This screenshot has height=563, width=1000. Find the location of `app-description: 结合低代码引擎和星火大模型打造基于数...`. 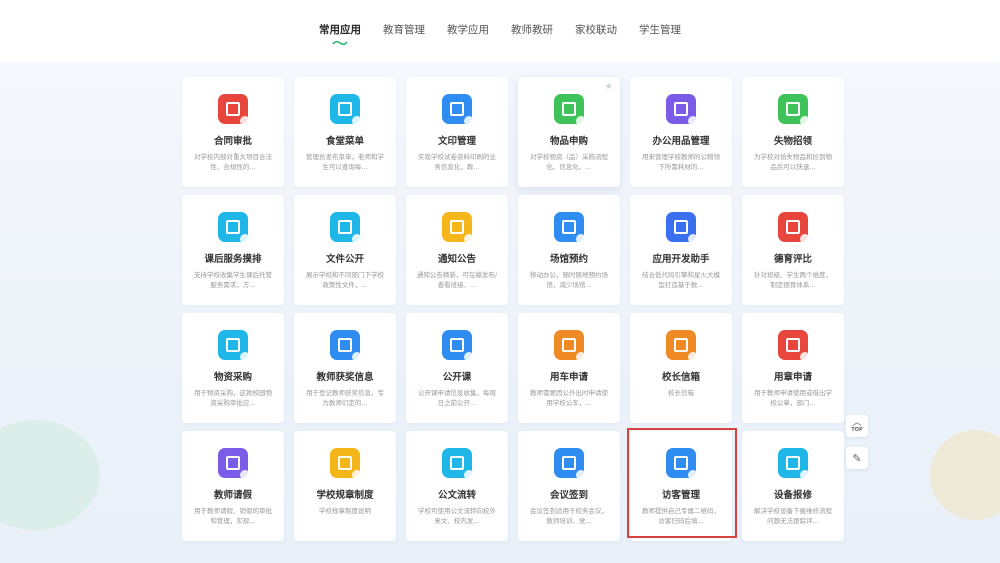

app-description: 结合低代码引擎和星火大模型打造基于数... is located at coordinates (681, 280).